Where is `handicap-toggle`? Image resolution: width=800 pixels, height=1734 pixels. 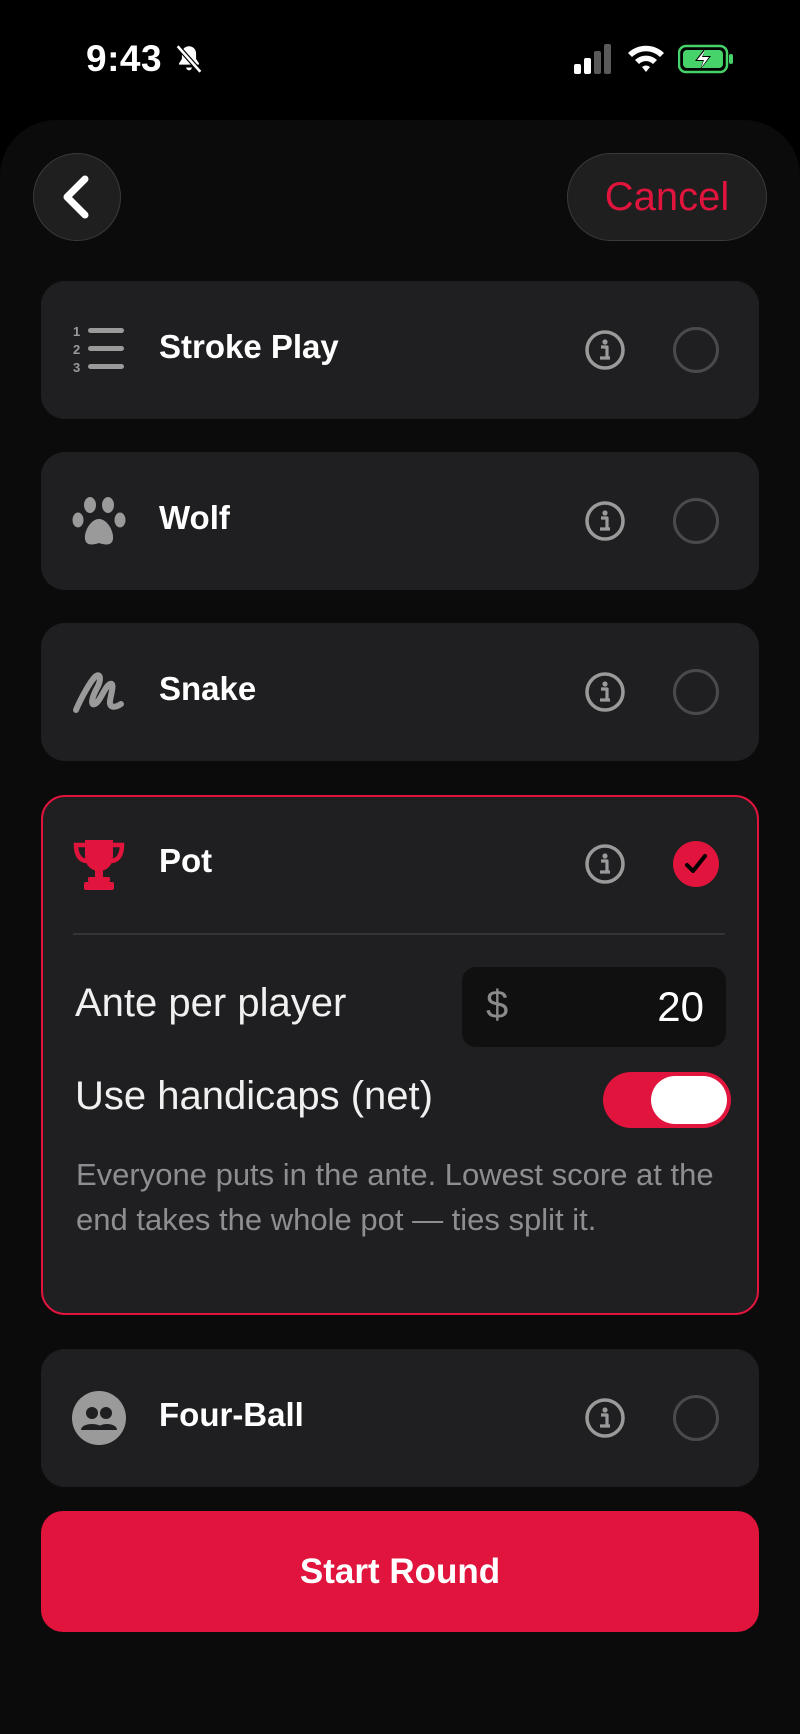 handicap-toggle is located at coordinates (667, 1100).